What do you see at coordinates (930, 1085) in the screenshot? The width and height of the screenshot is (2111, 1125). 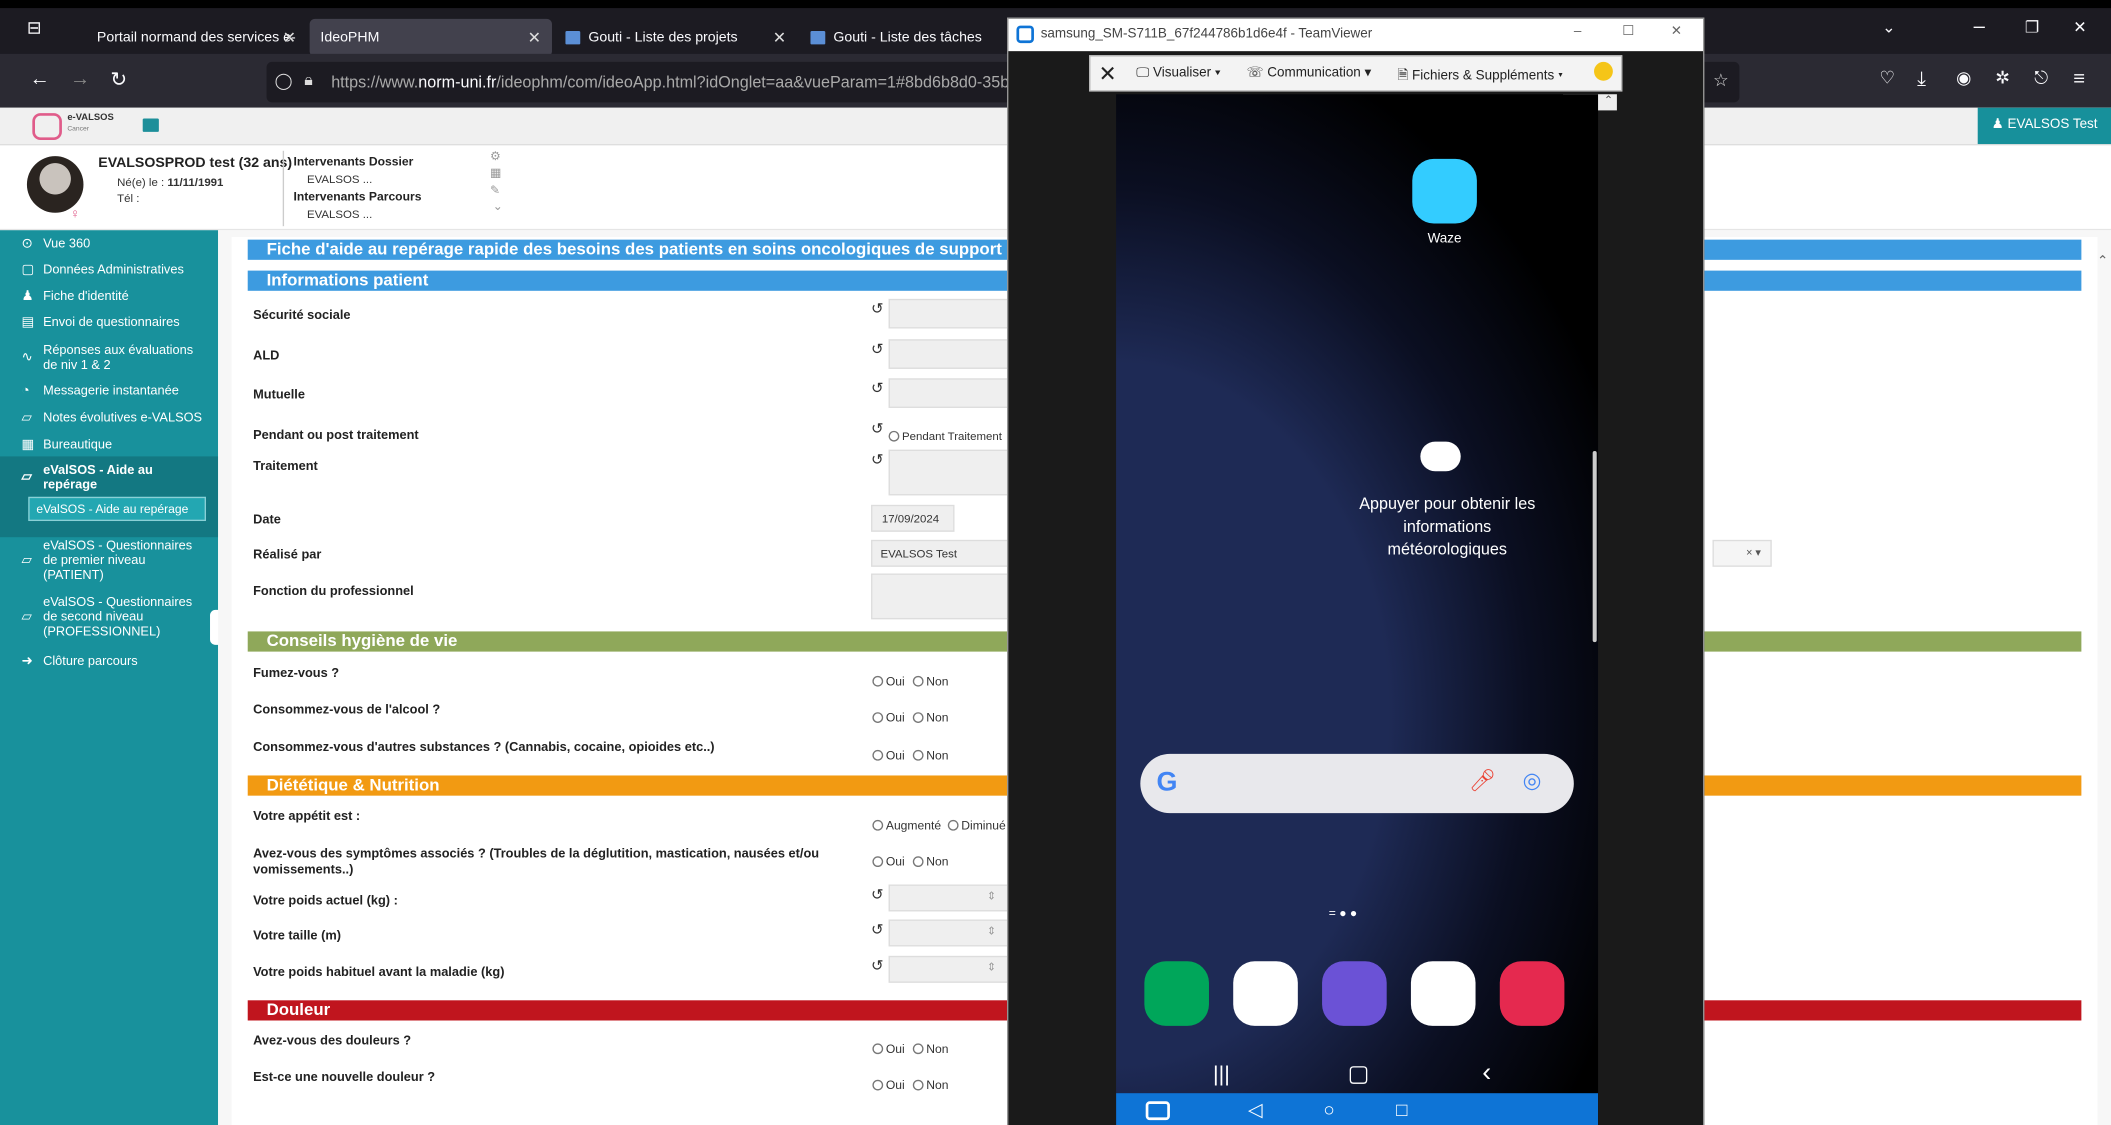 I see `radio-nouvelle-non: Non` at bounding box center [930, 1085].